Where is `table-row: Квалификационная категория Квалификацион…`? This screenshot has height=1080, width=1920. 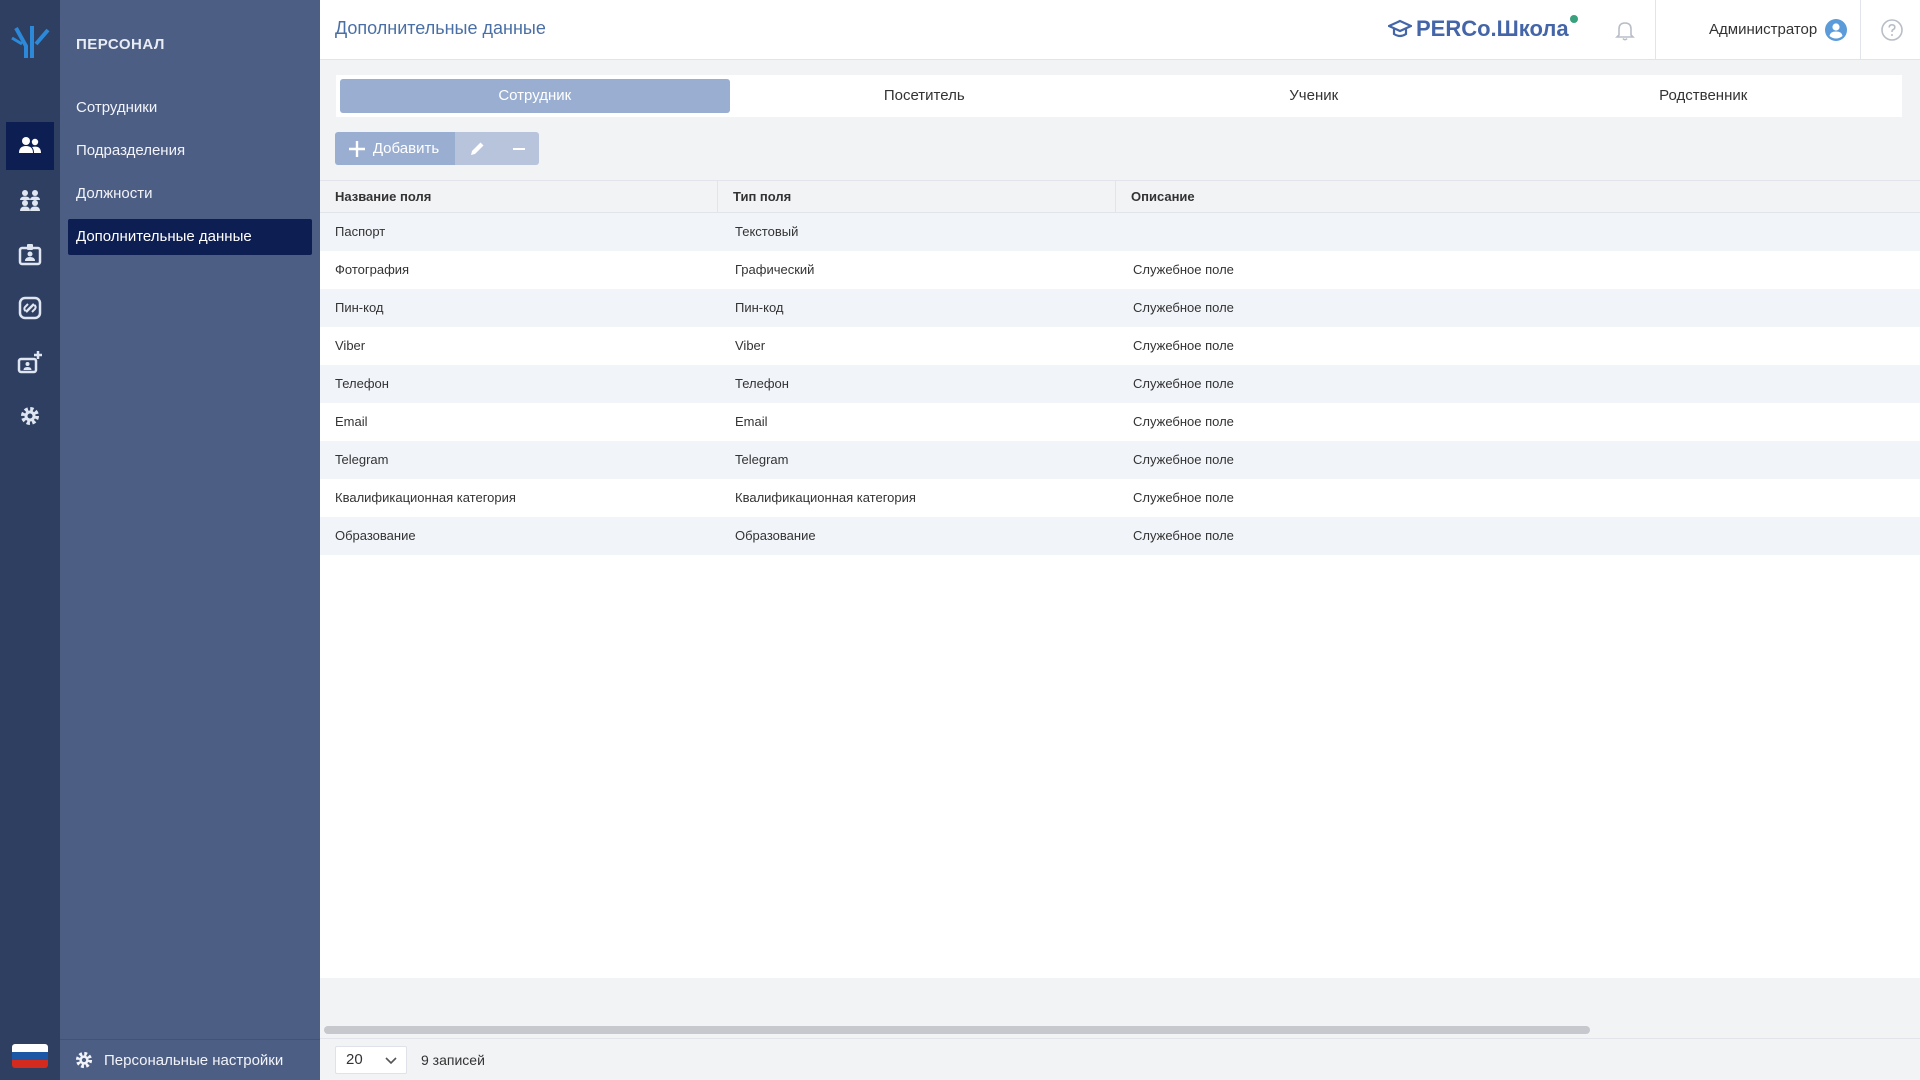
table-row: Квалификационная категория Квалификацион… is located at coordinates (1120, 498).